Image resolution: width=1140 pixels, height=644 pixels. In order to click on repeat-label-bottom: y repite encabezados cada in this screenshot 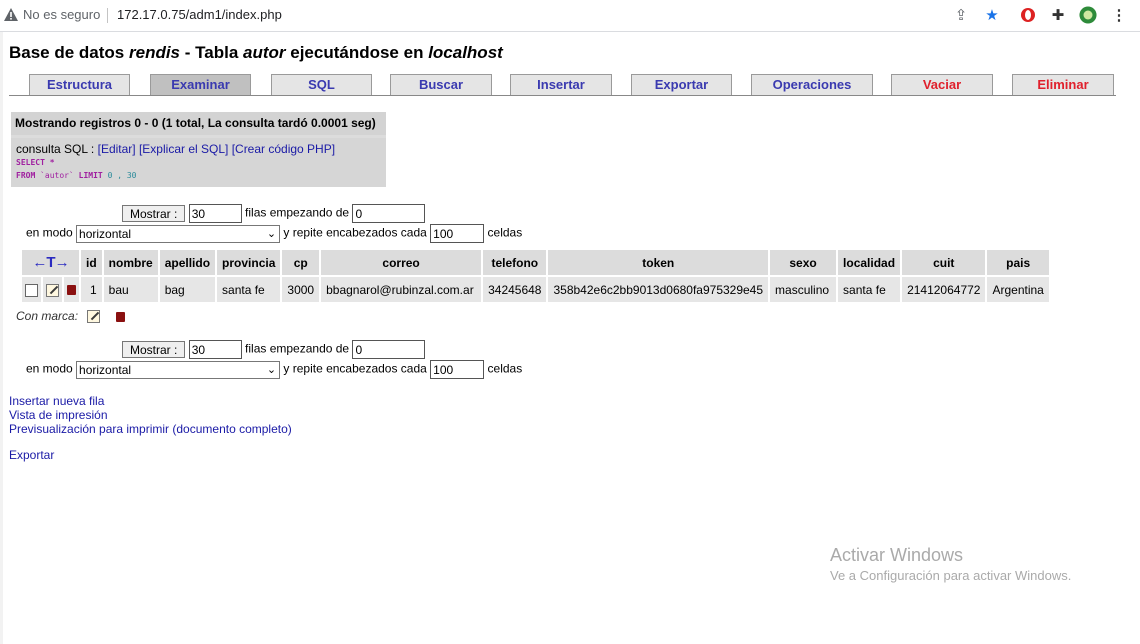, I will do `click(355, 368)`.